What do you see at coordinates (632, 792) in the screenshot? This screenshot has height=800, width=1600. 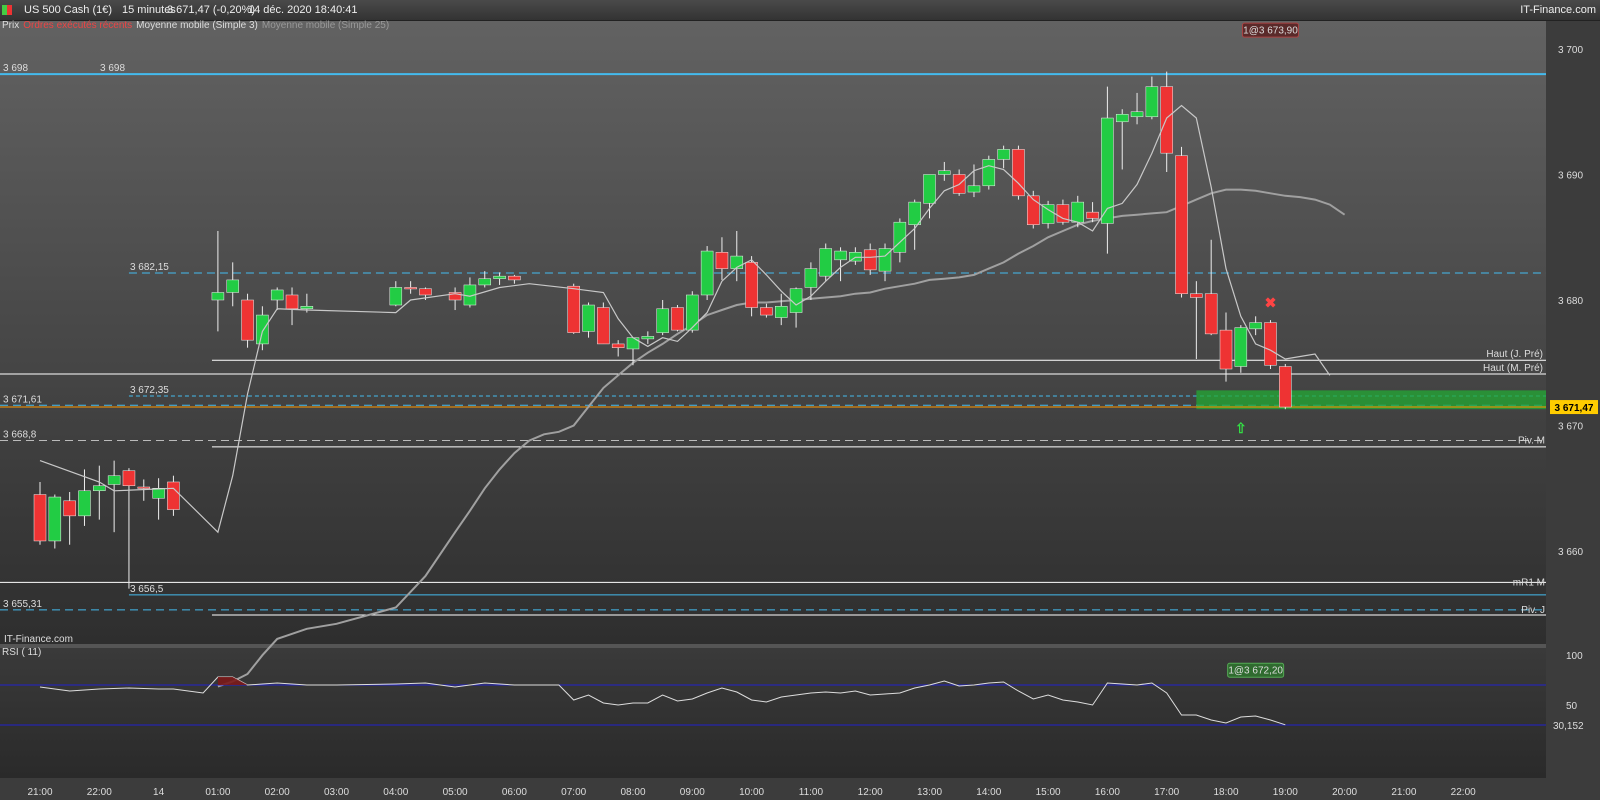 I see `x-tick-label: 08:00` at bounding box center [632, 792].